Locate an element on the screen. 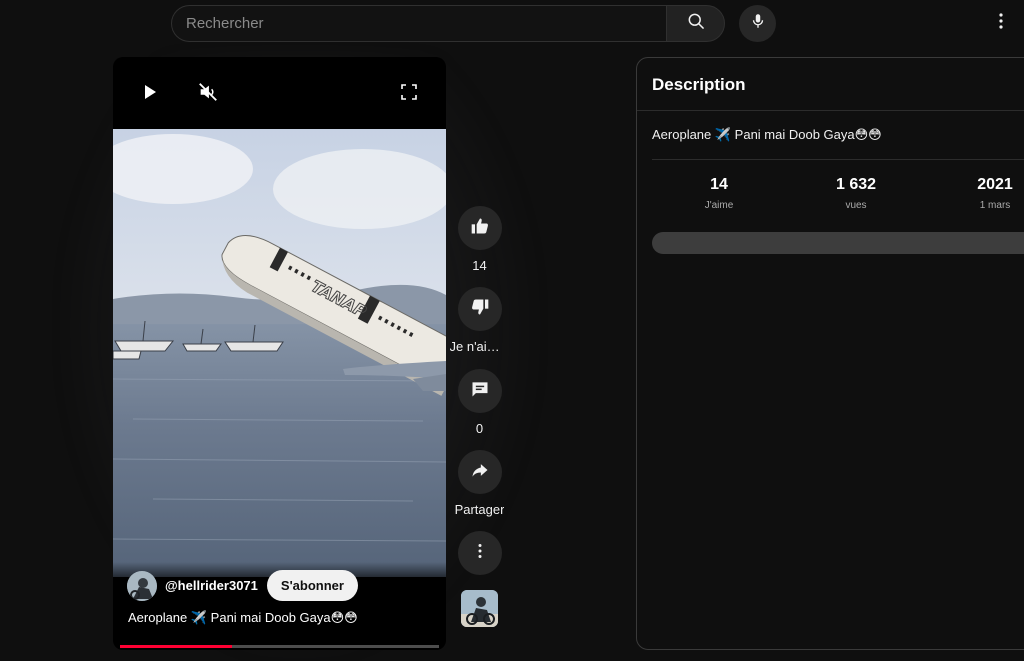 Image resolution: width=1024 pixels, height=661 pixels. like-button is located at coordinates (479, 228).